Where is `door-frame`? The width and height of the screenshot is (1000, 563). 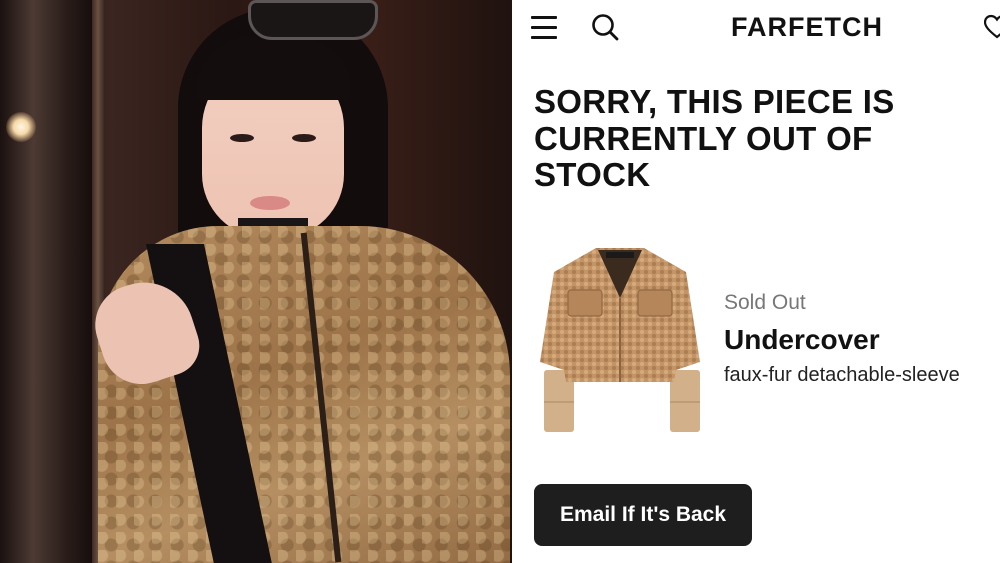
door-frame is located at coordinates (47, 281).